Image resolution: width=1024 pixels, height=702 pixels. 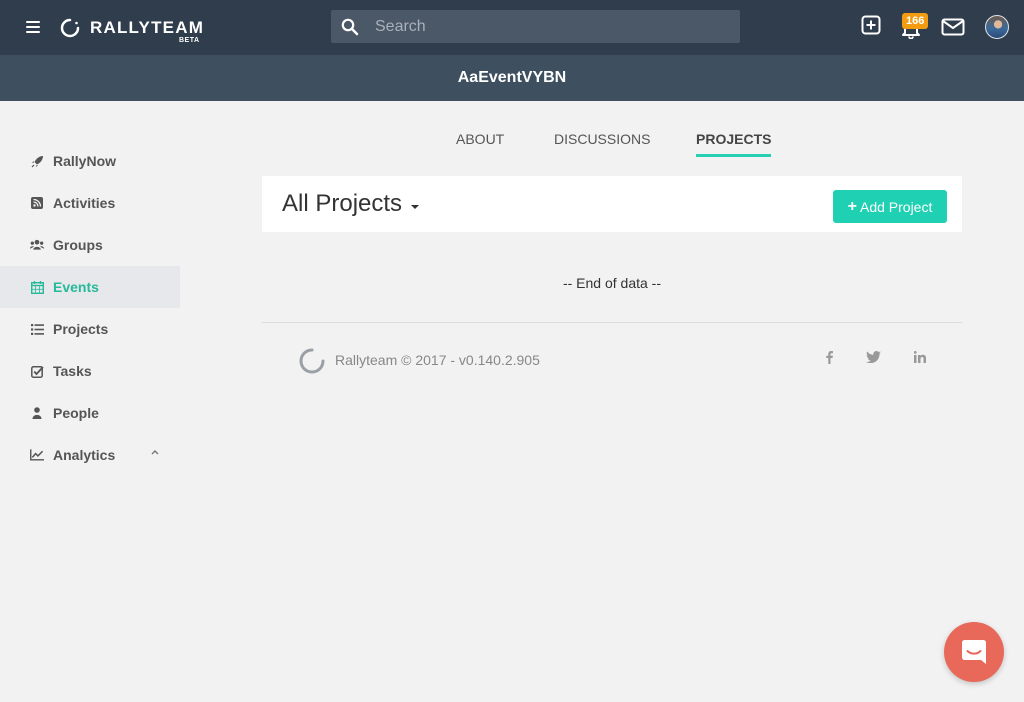 I want to click on add-project-button: + Add Project, so click(x=890, y=206).